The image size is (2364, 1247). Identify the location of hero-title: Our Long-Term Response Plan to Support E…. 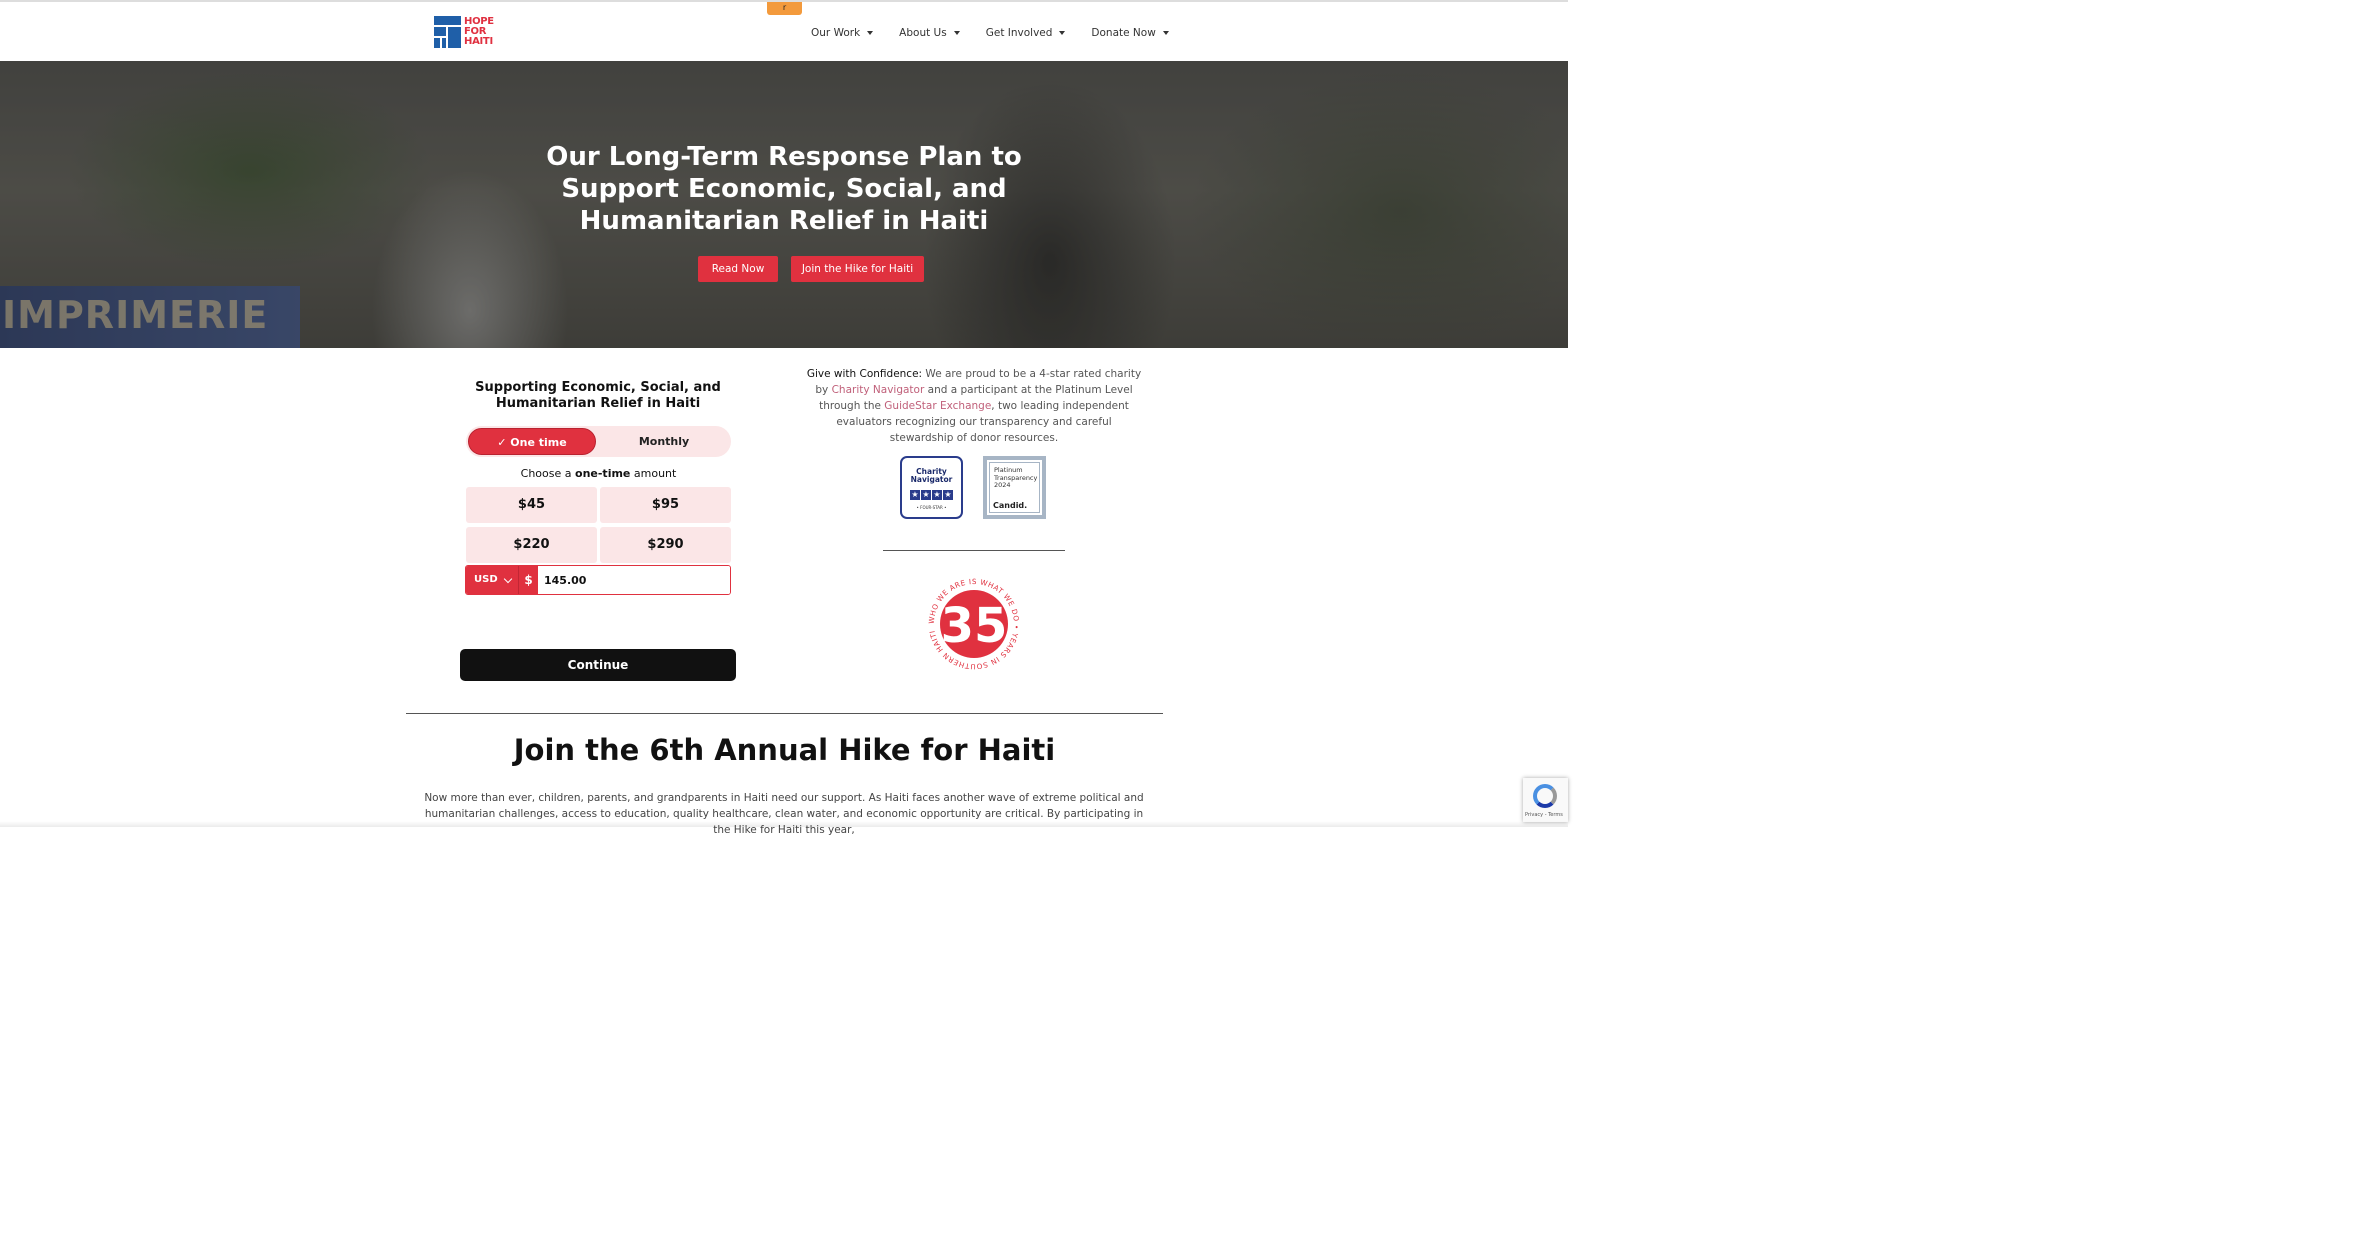
(784, 189).